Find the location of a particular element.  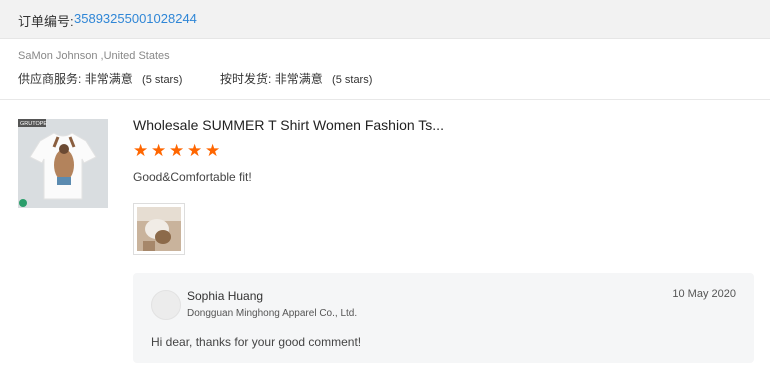

tshirt-image: GRUTOPE is located at coordinates (63, 163).